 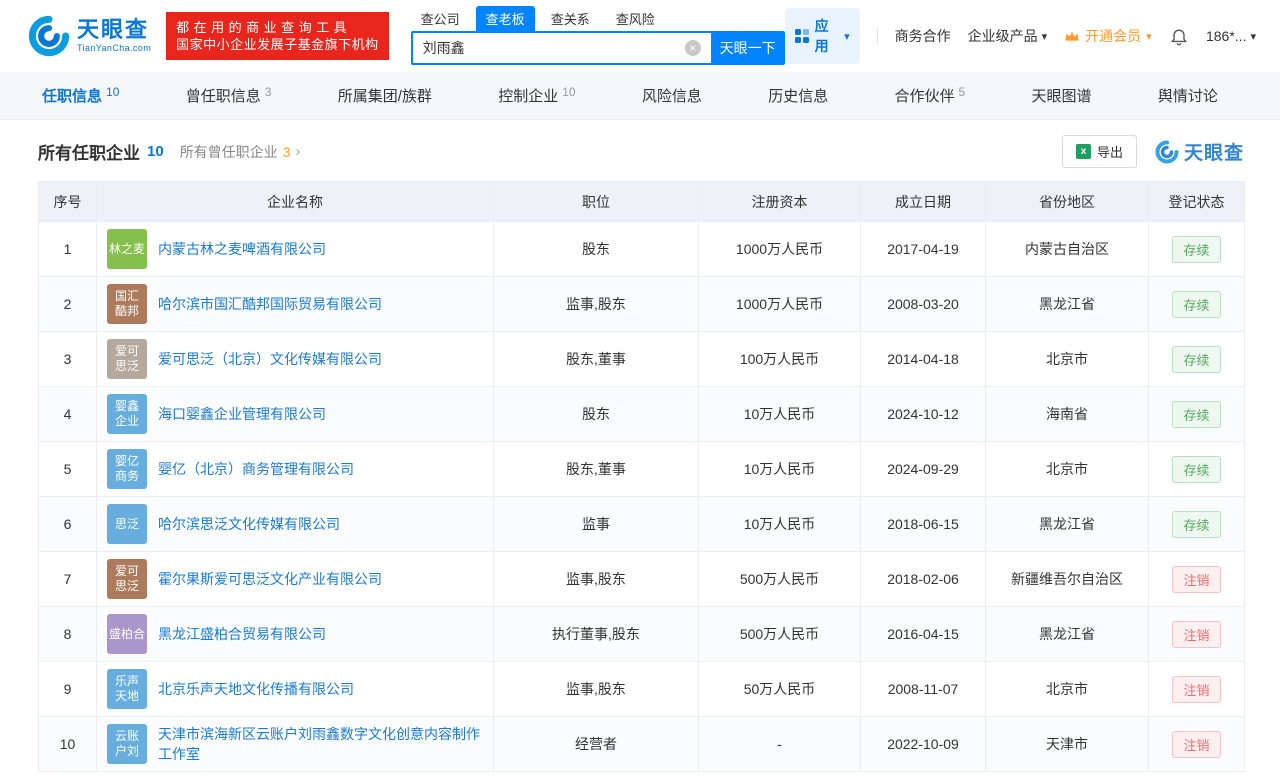 What do you see at coordinates (1067, 579) in the screenshot?
I see `region-cell: 新疆维吾尔自治区` at bounding box center [1067, 579].